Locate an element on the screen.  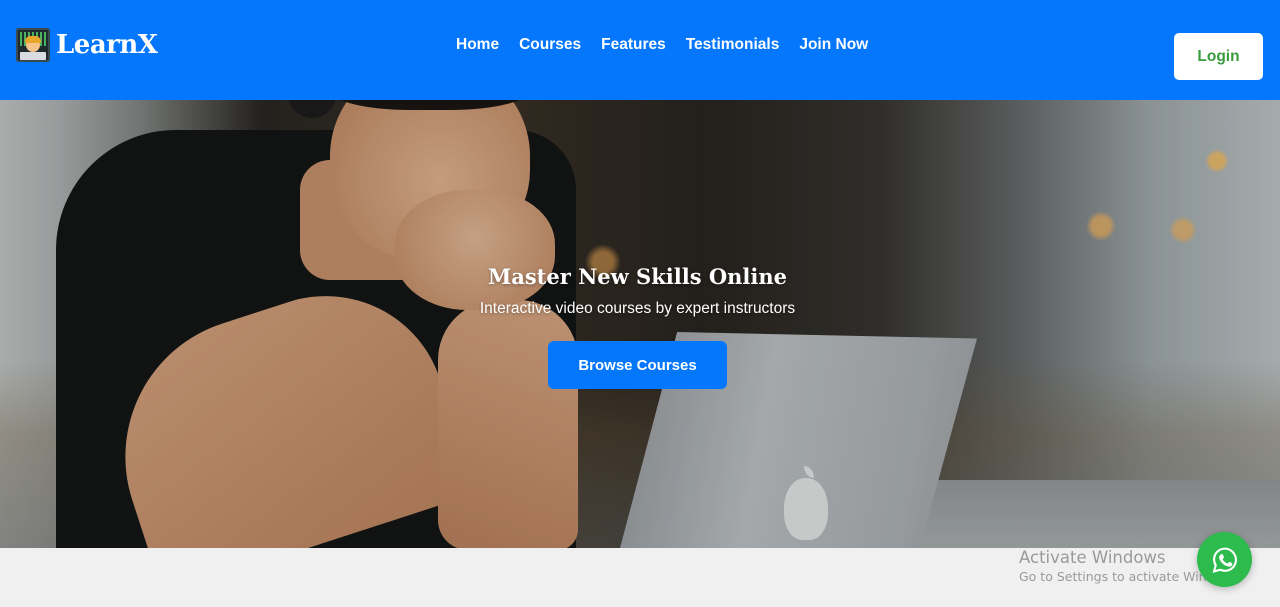
nav-link-home: Home is located at coordinates (477, 45).